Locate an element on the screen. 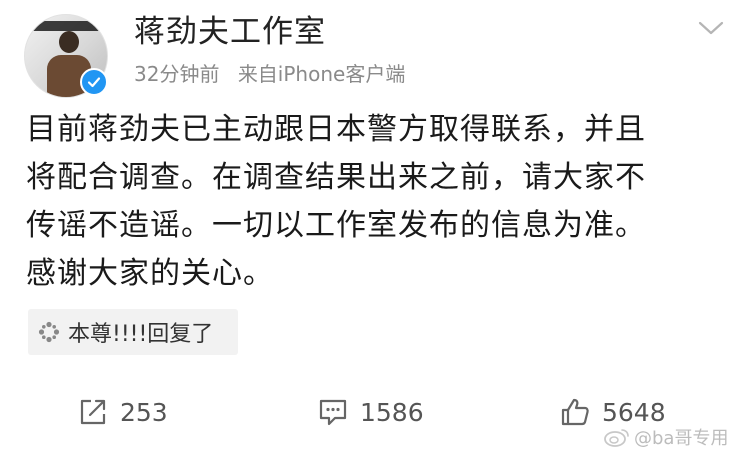 This screenshot has height=458, width=750. post-meta: 32分钟前 来自iPhone客户端 is located at coordinates (275, 74).